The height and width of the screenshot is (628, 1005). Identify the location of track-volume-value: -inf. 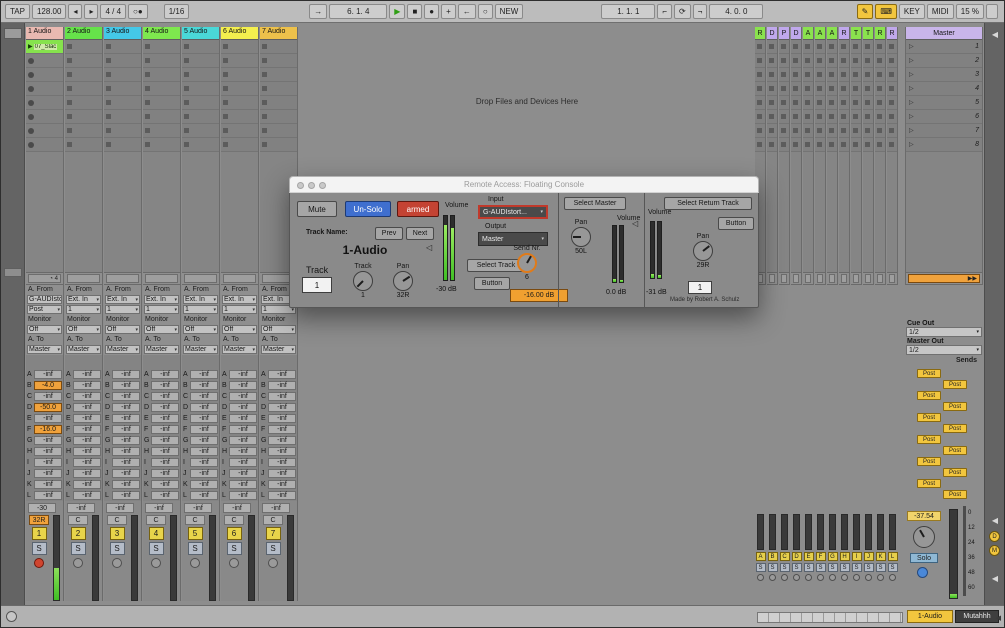
(276, 508).